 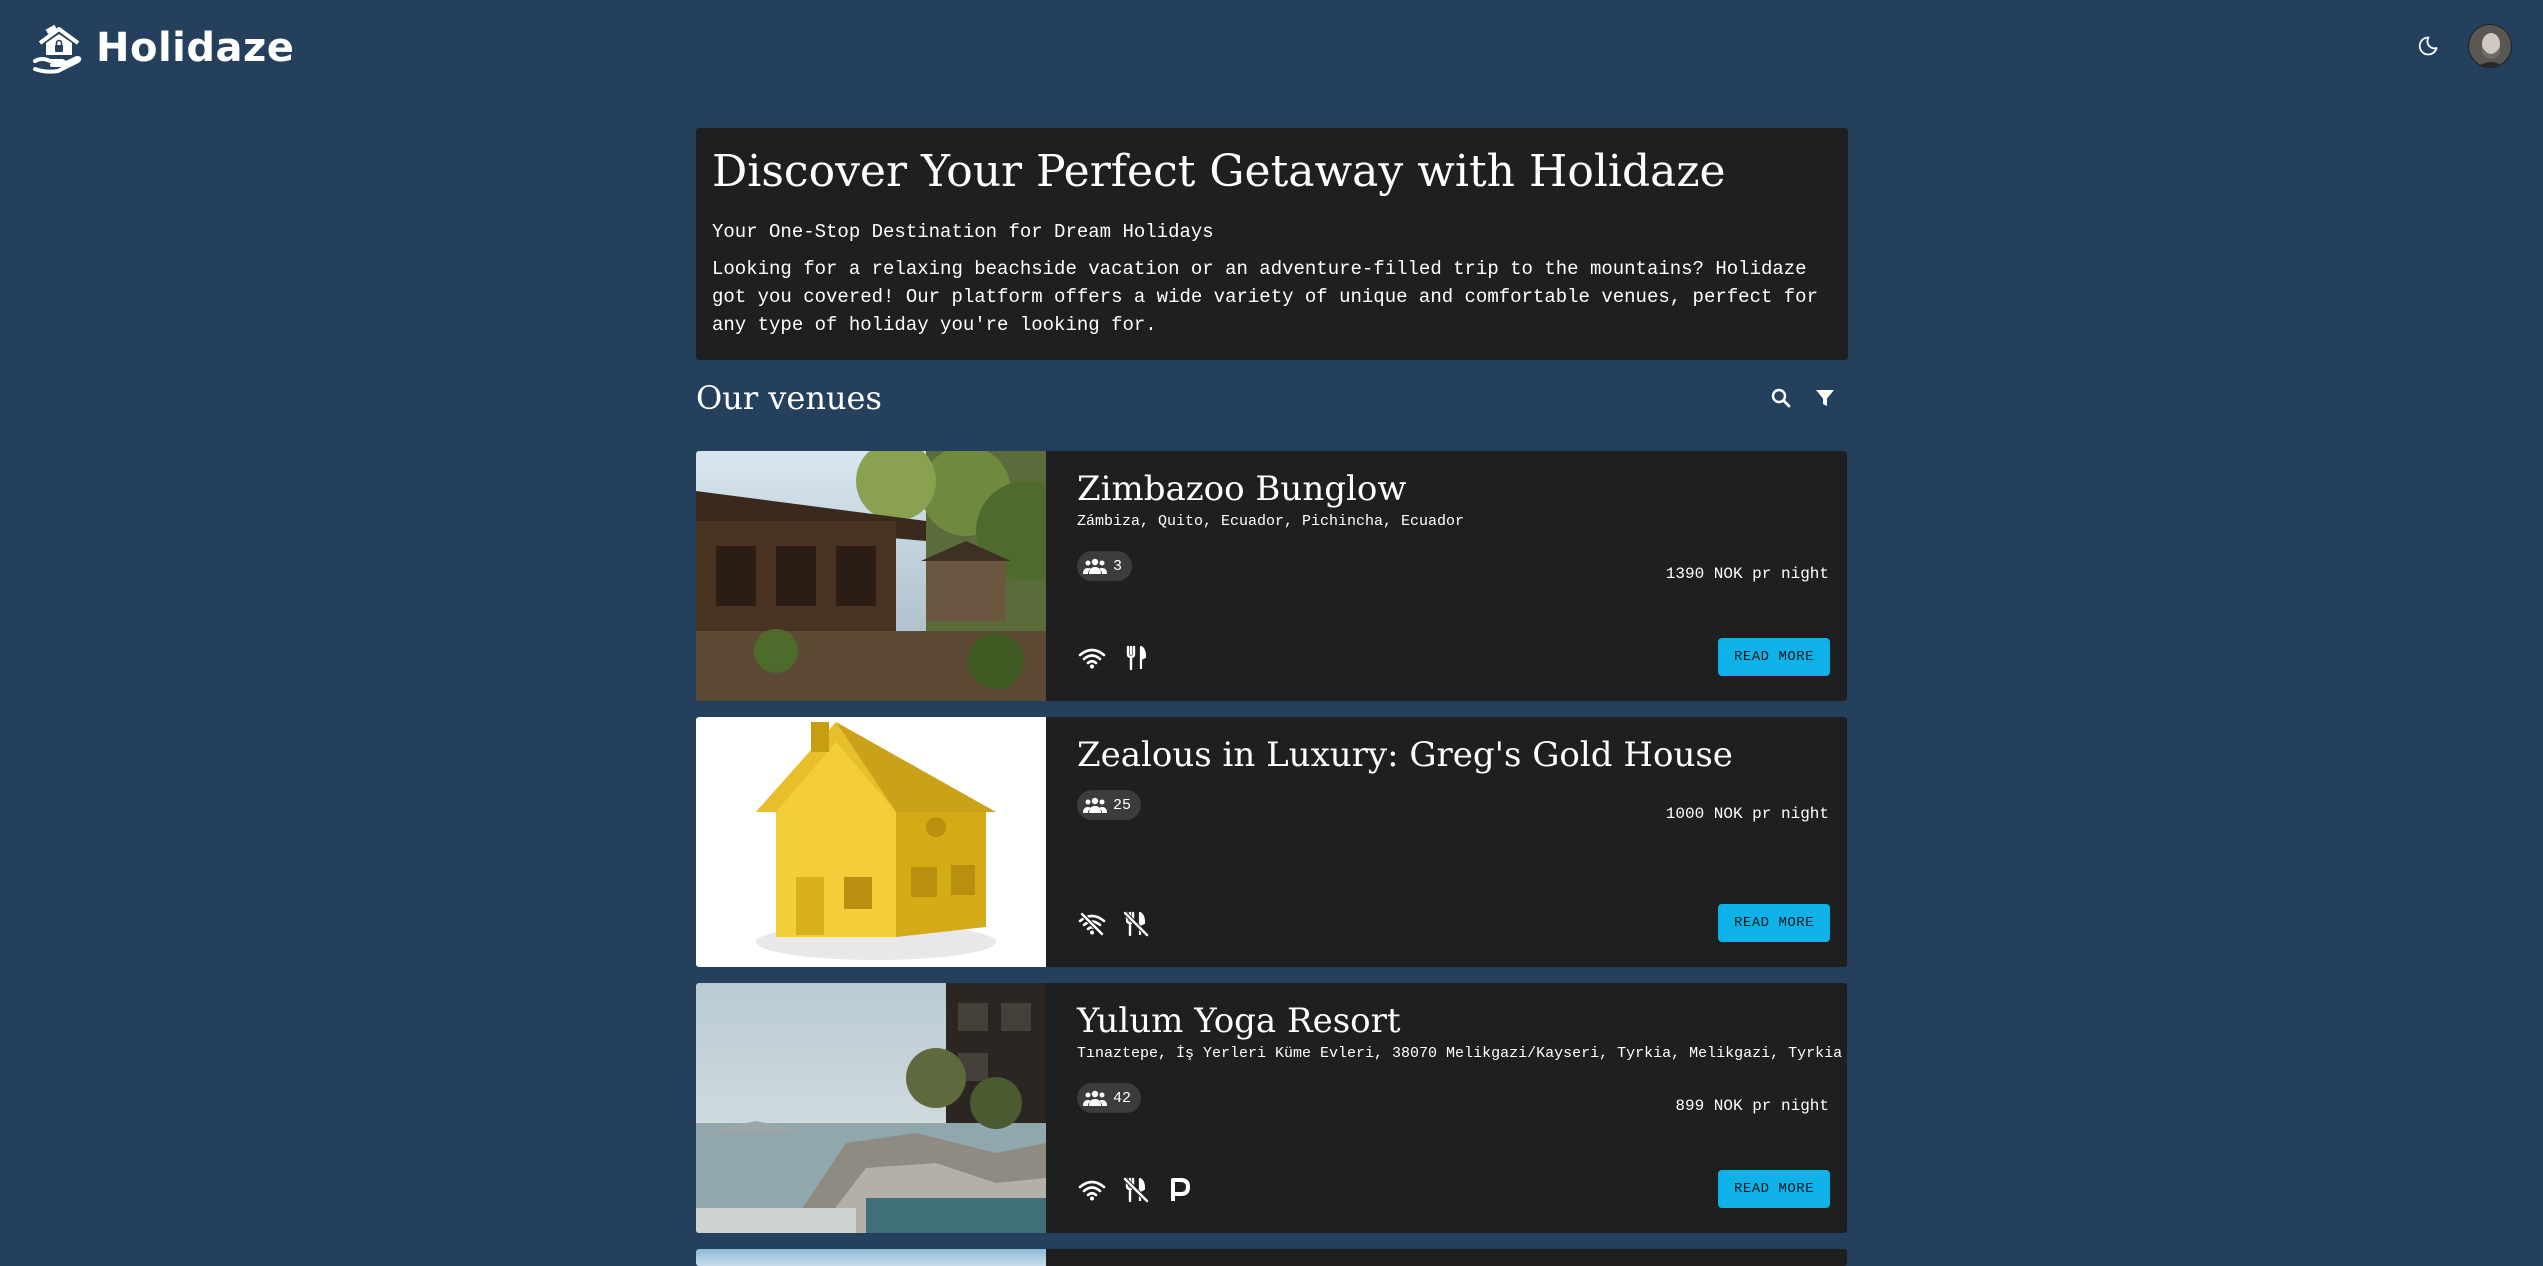 I want to click on holidaze-logo-icon, so click(x=57, y=49).